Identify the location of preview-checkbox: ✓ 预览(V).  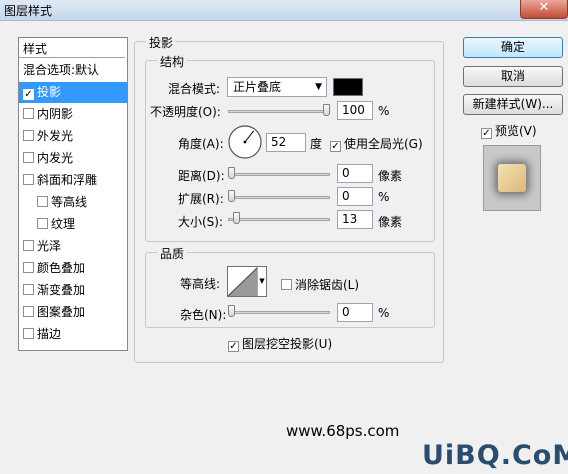
(509, 130).